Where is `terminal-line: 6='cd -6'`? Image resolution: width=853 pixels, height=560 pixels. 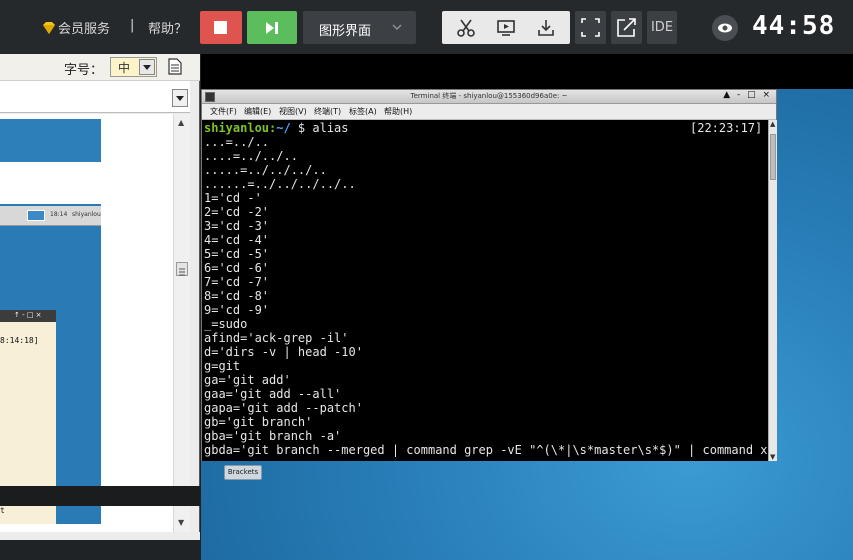 terminal-line: 6='cd -6' is located at coordinates (237, 268).